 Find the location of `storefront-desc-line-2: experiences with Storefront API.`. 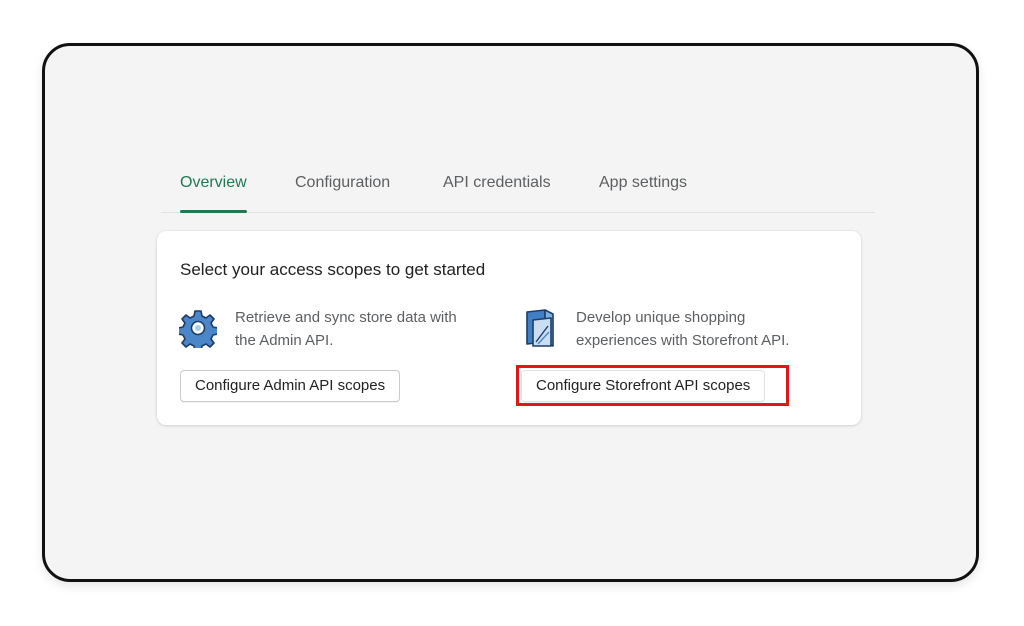

storefront-desc-line-2: experiences with Storefront API. is located at coordinates (683, 340).